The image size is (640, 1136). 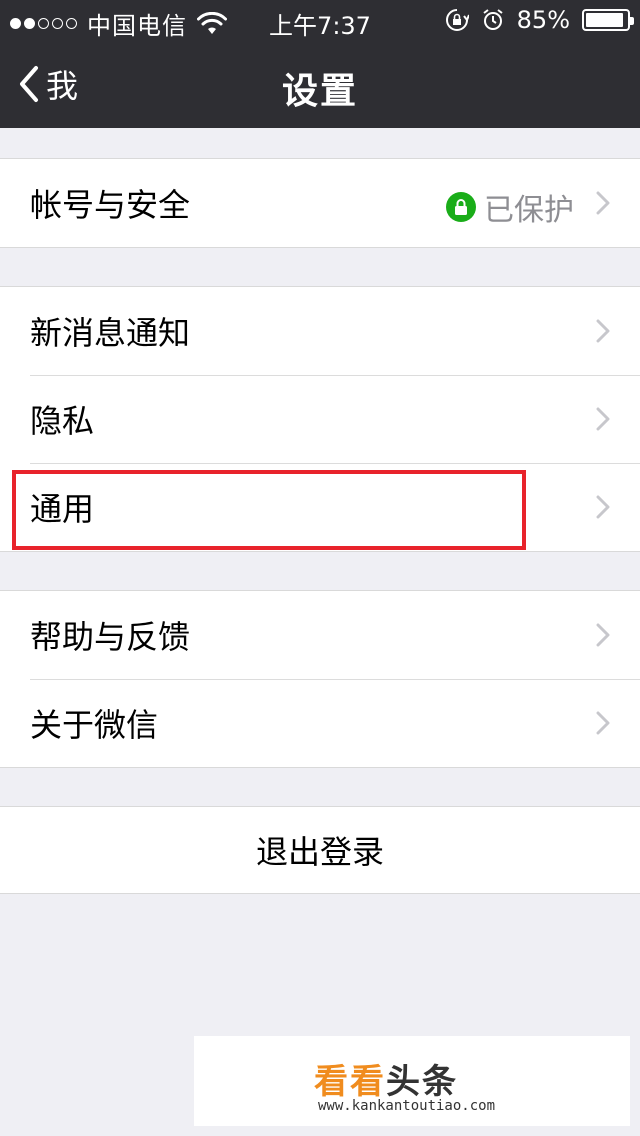 What do you see at coordinates (110, 637) in the screenshot?
I see `help-feedback-label: 帮助与反馈` at bounding box center [110, 637].